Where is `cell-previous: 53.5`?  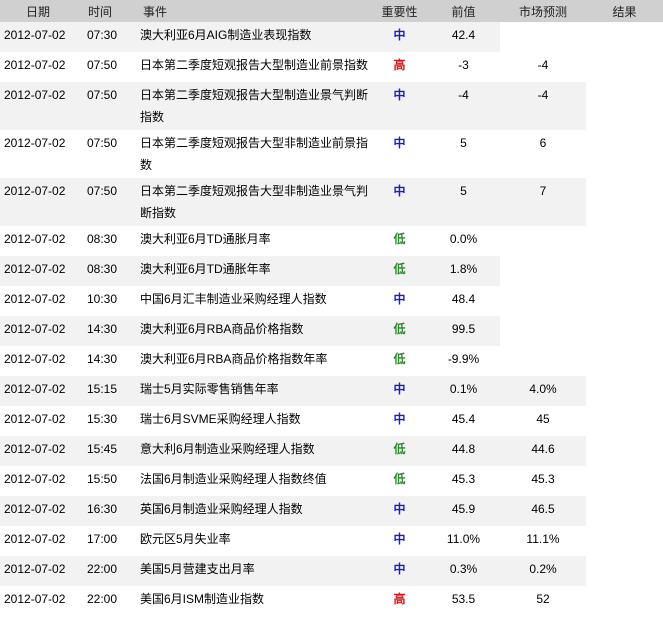 cell-previous: 53.5 is located at coordinates (463, 601).